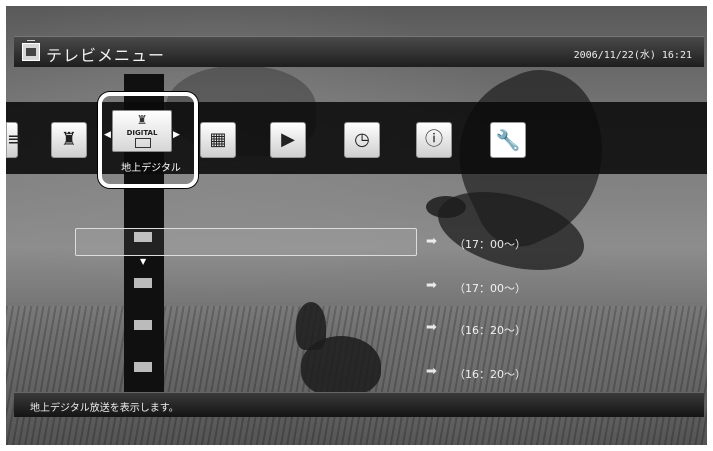  Describe the element at coordinates (31, 50) in the screenshot. I see `tv-icon` at that location.